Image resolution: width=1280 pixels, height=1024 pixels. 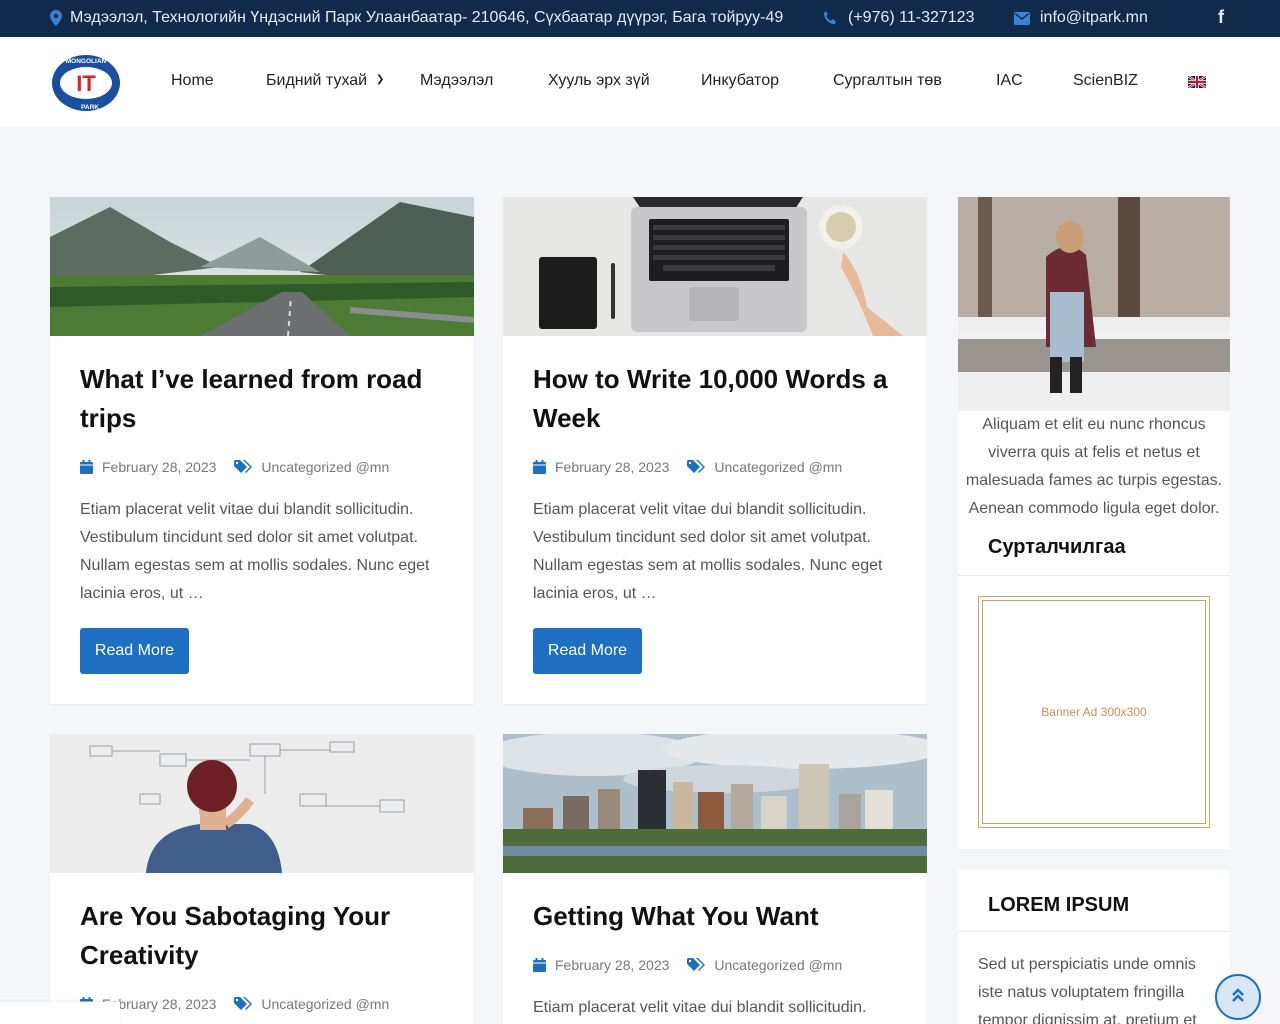 I want to click on logo-main-text: IT, so click(x=86, y=83).